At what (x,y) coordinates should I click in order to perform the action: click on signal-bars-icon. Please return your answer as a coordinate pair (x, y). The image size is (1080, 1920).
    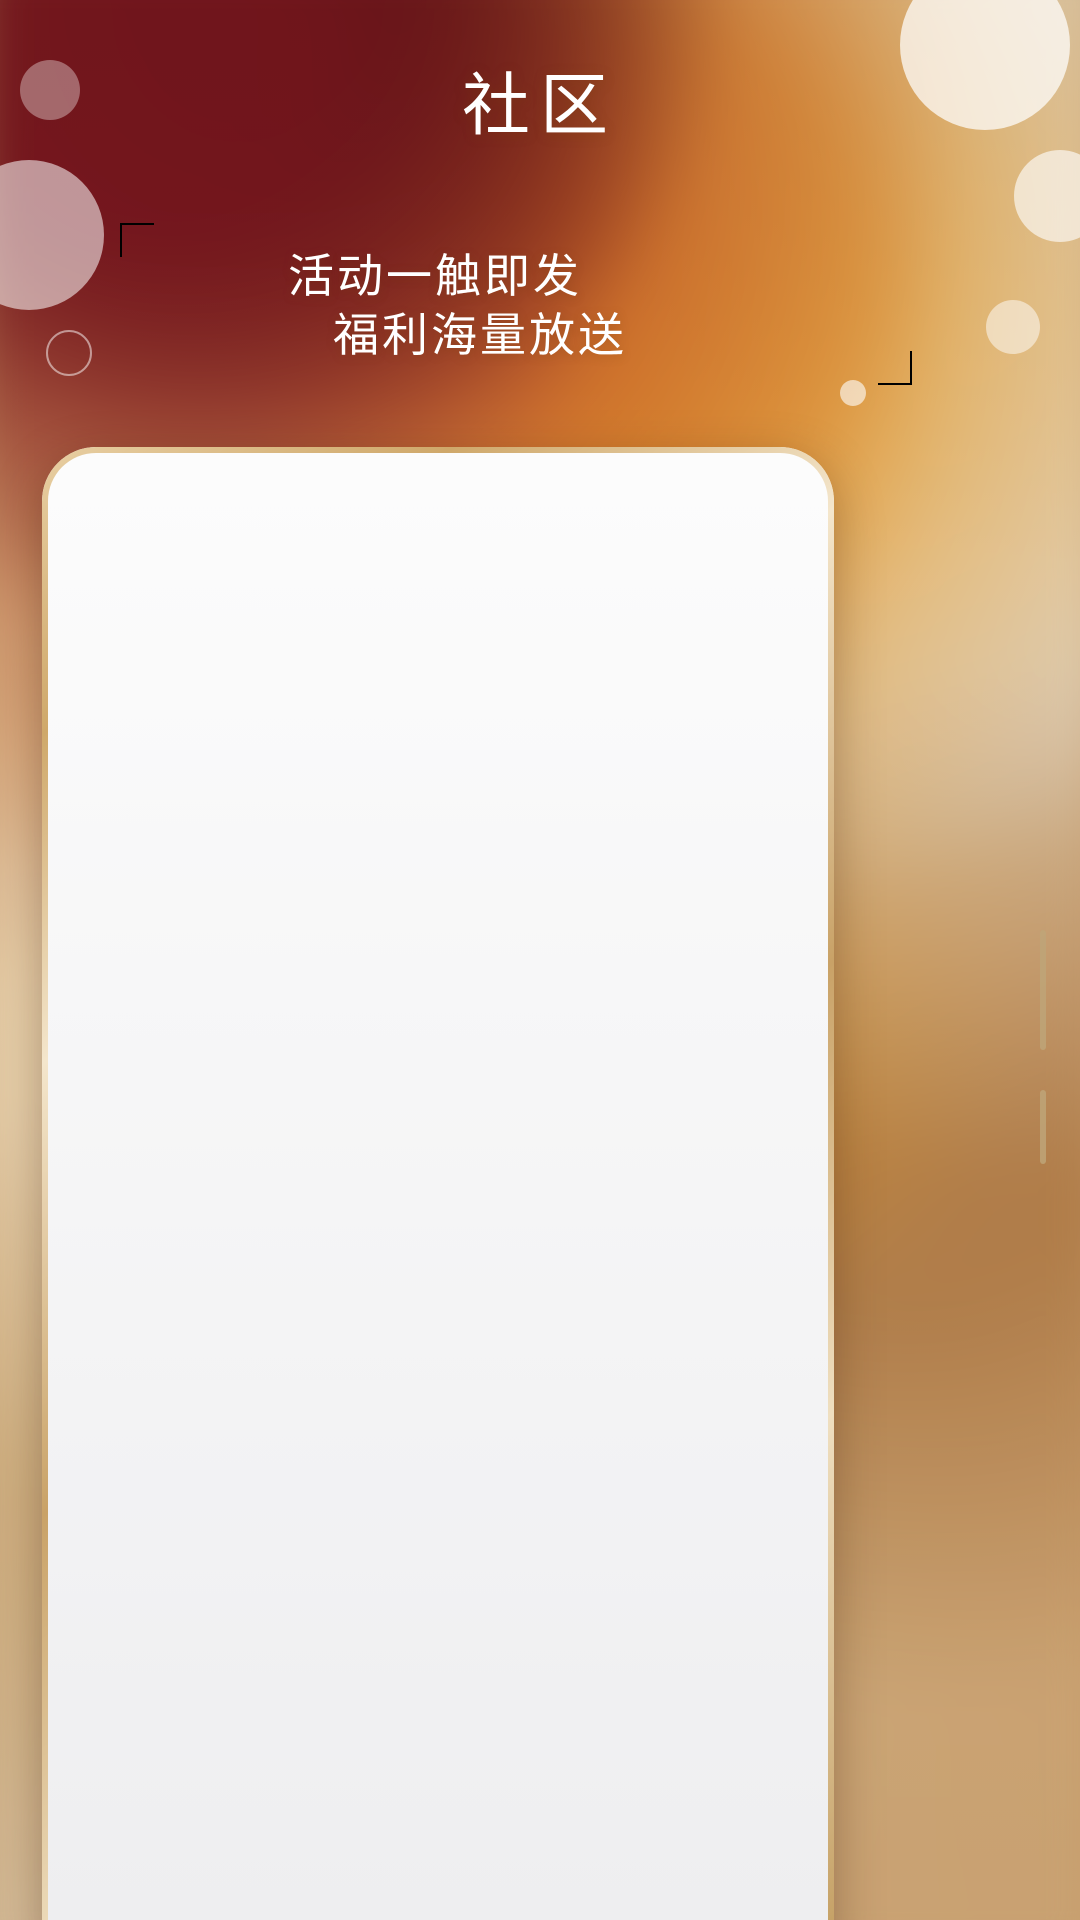
    Looking at the image, I should click on (733, 594).